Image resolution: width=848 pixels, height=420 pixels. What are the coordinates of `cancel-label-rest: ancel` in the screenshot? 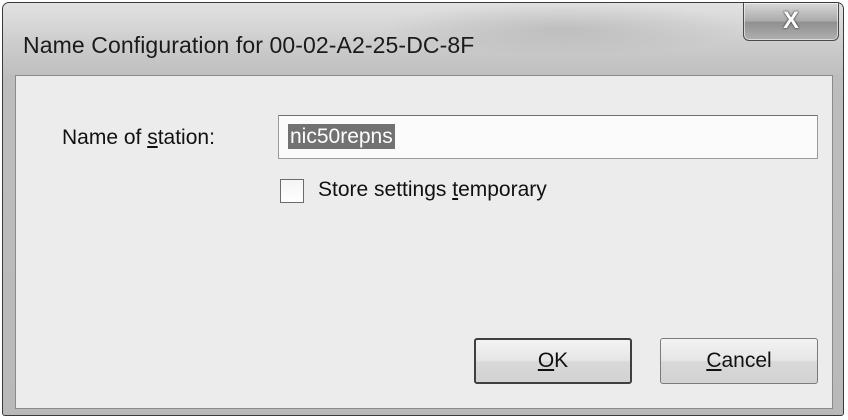 It's located at (746, 360).